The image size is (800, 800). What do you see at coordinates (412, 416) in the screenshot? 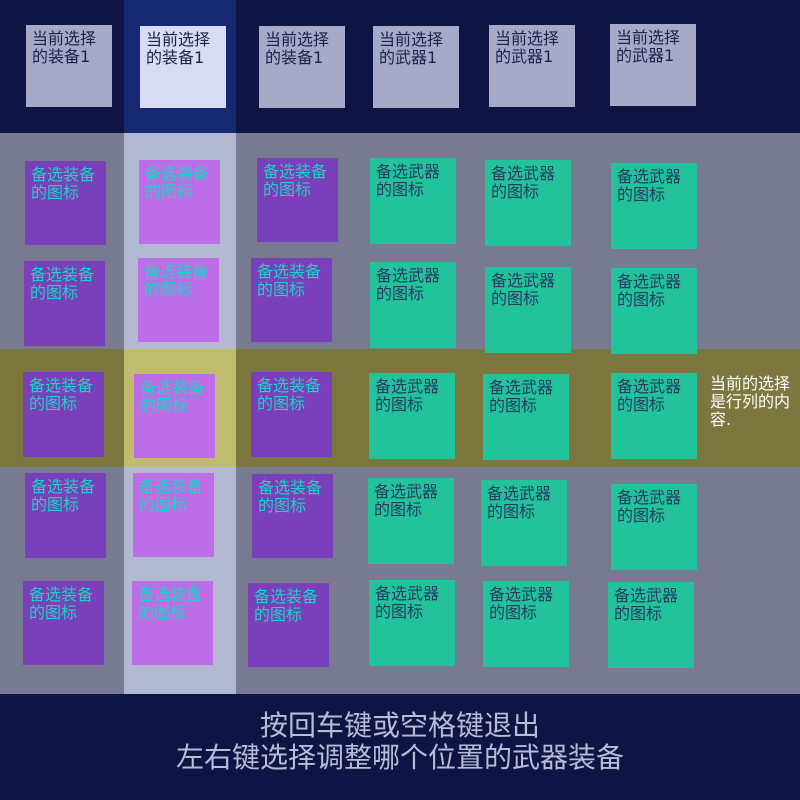
I see `candidate-weapon-icon-r3-c4: 备选武器的图标` at bounding box center [412, 416].